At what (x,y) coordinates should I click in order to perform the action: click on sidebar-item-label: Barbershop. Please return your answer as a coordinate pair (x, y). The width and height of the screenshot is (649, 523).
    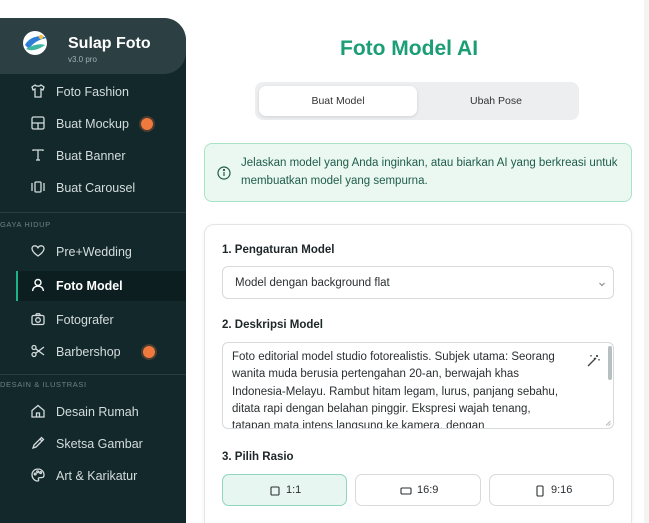
    Looking at the image, I should click on (88, 352).